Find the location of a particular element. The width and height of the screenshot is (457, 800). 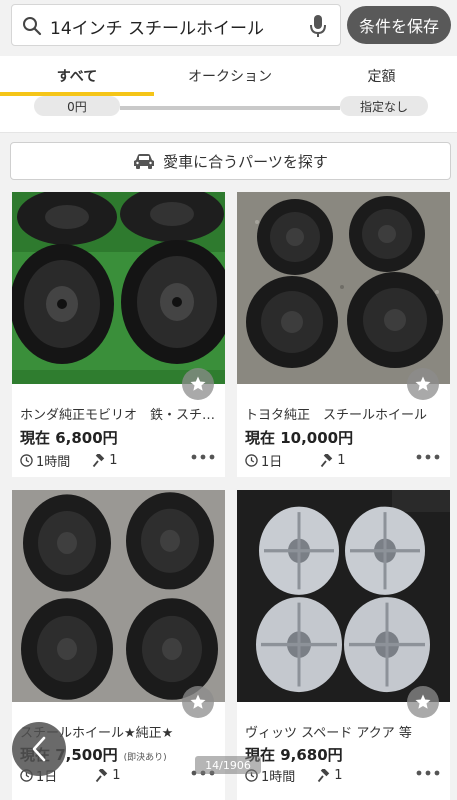

save-search-button: 条件を保存 is located at coordinates (399, 25).